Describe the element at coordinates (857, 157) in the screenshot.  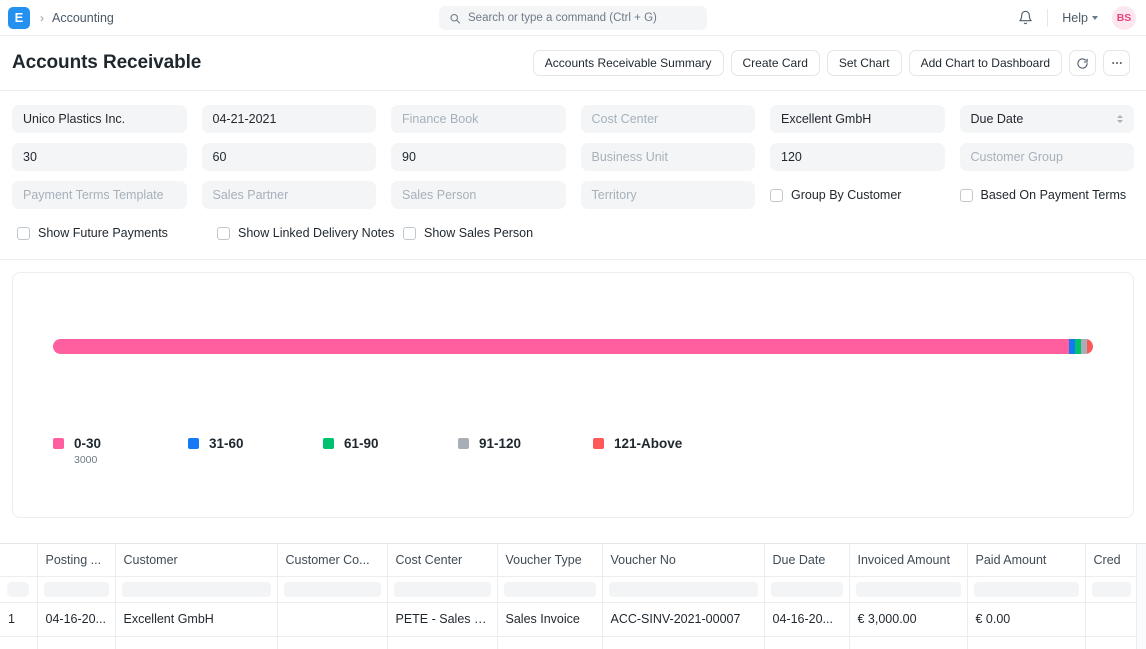
I see `filter-range-4: 120` at that location.